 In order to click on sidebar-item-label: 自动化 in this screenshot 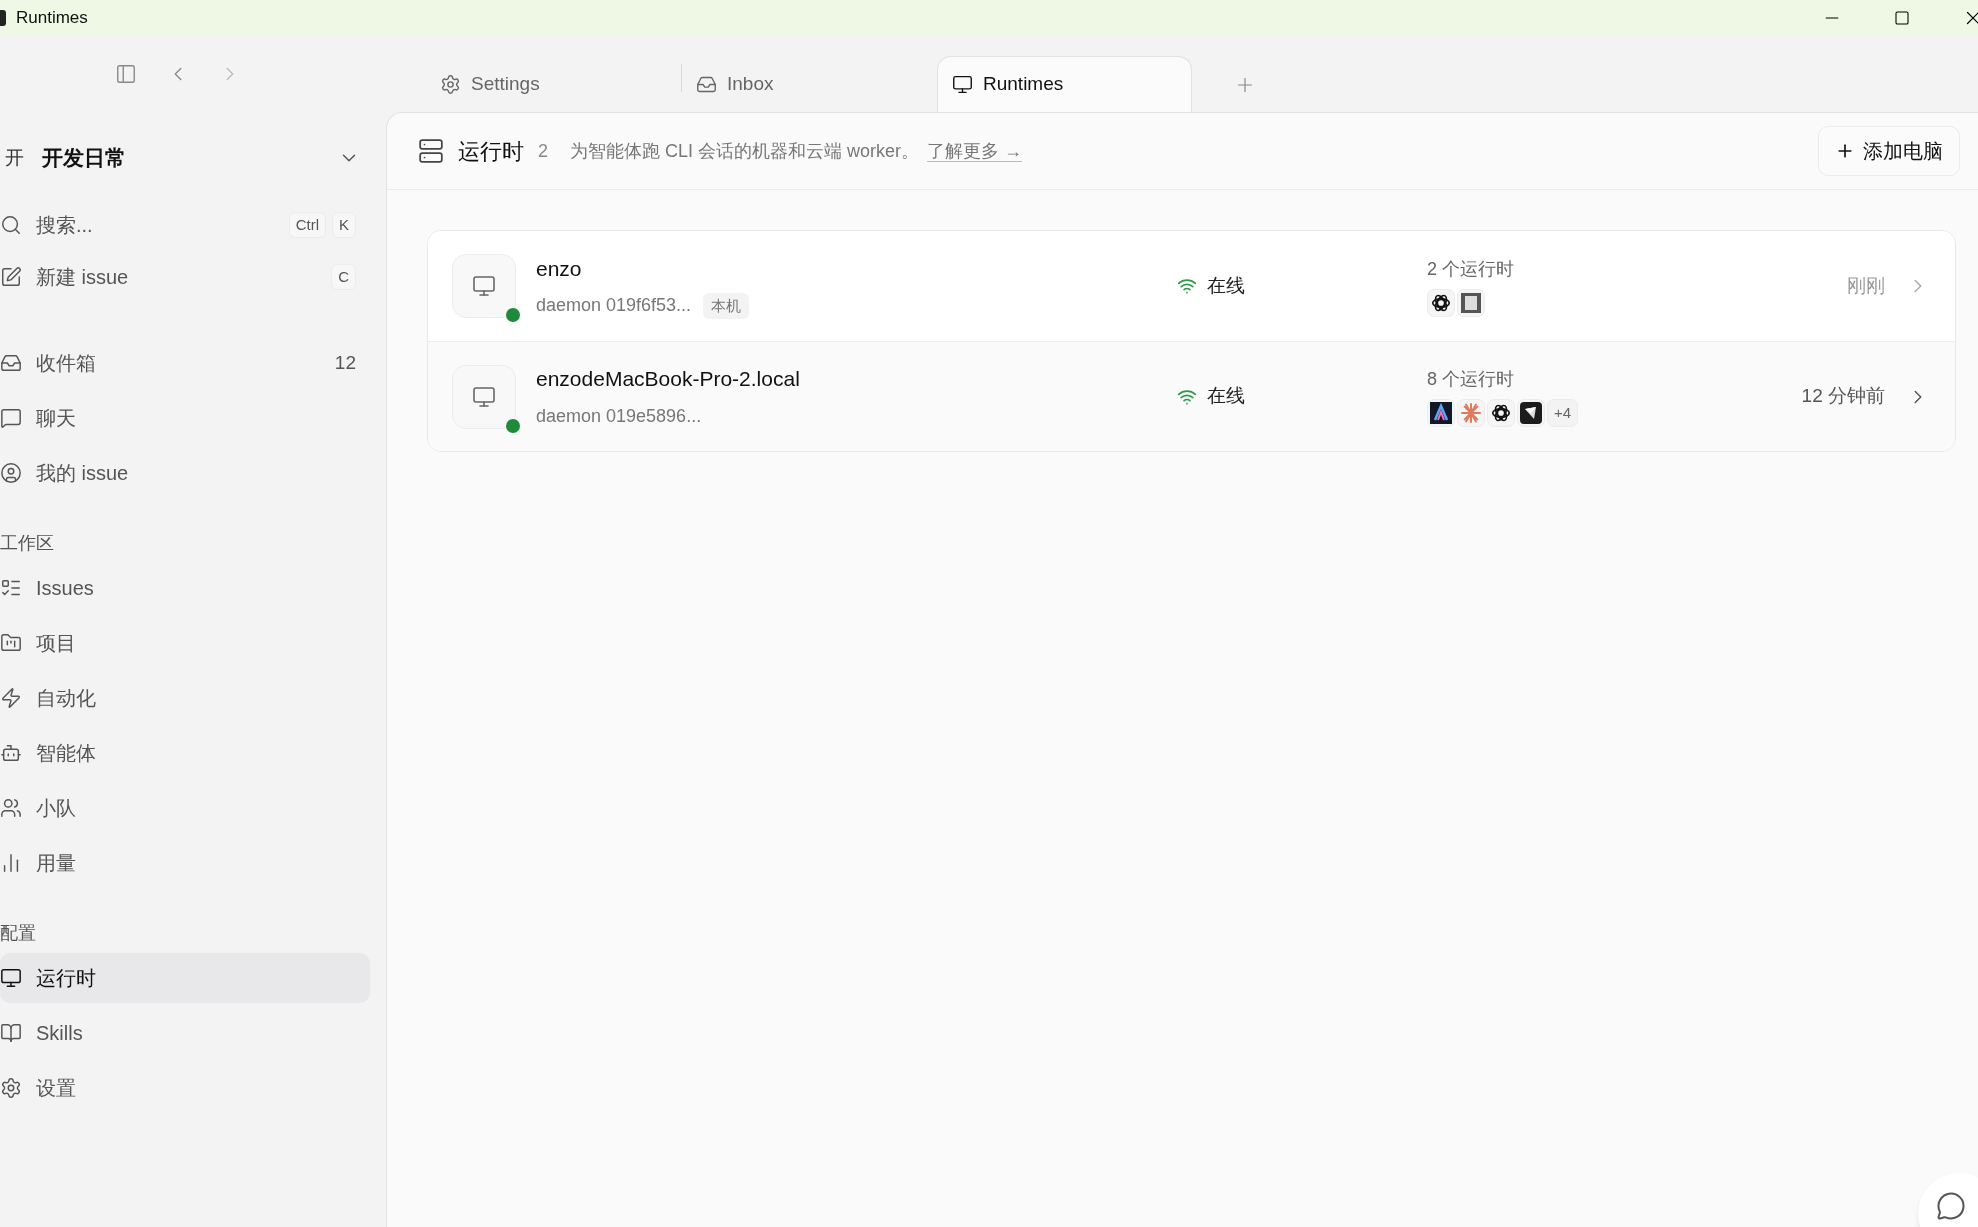, I will do `click(66, 698)`.